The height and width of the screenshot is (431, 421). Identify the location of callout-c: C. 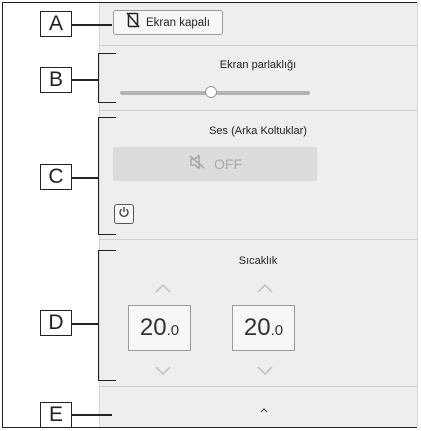
(56, 177).